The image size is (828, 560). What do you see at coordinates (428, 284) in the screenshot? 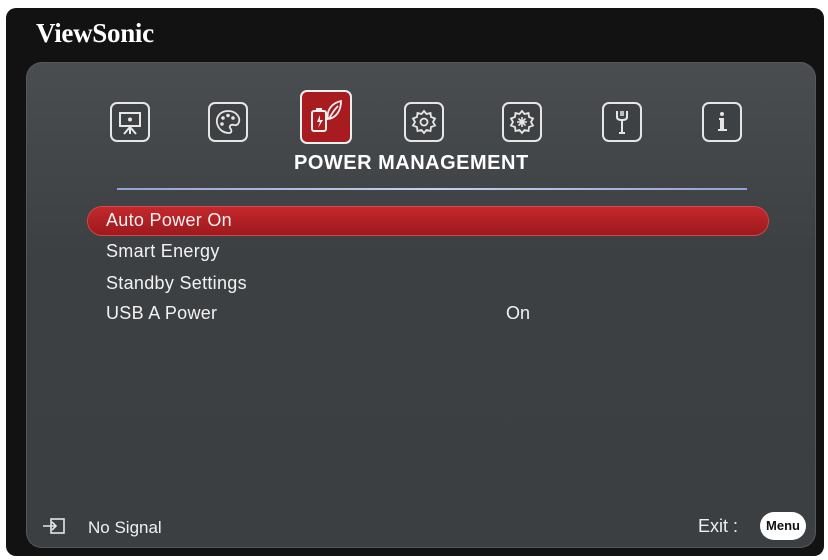
I see `menu-item-standby-settings: Standby Settings` at bounding box center [428, 284].